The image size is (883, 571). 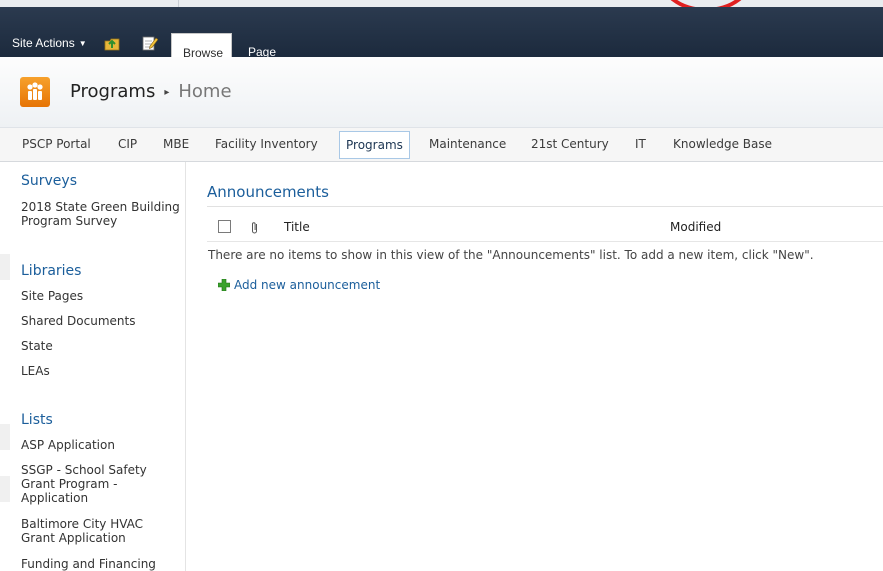 I want to click on header-divider, so click(x=545, y=241).